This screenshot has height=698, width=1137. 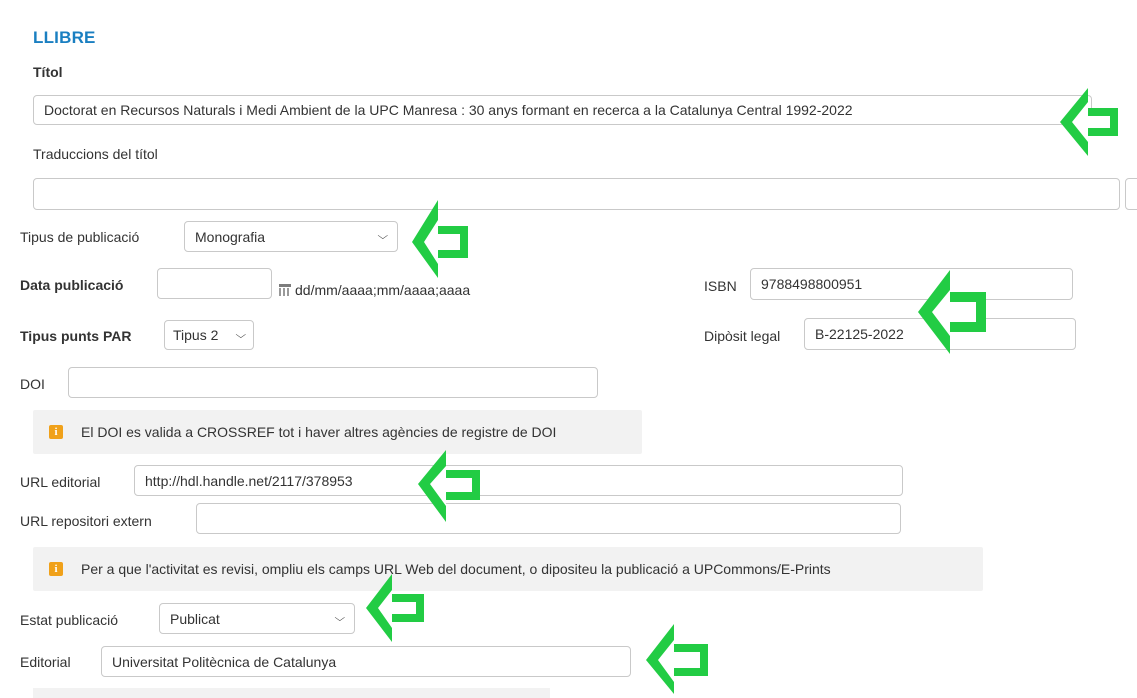 What do you see at coordinates (333, 382) in the screenshot?
I see `doi-input` at bounding box center [333, 382].